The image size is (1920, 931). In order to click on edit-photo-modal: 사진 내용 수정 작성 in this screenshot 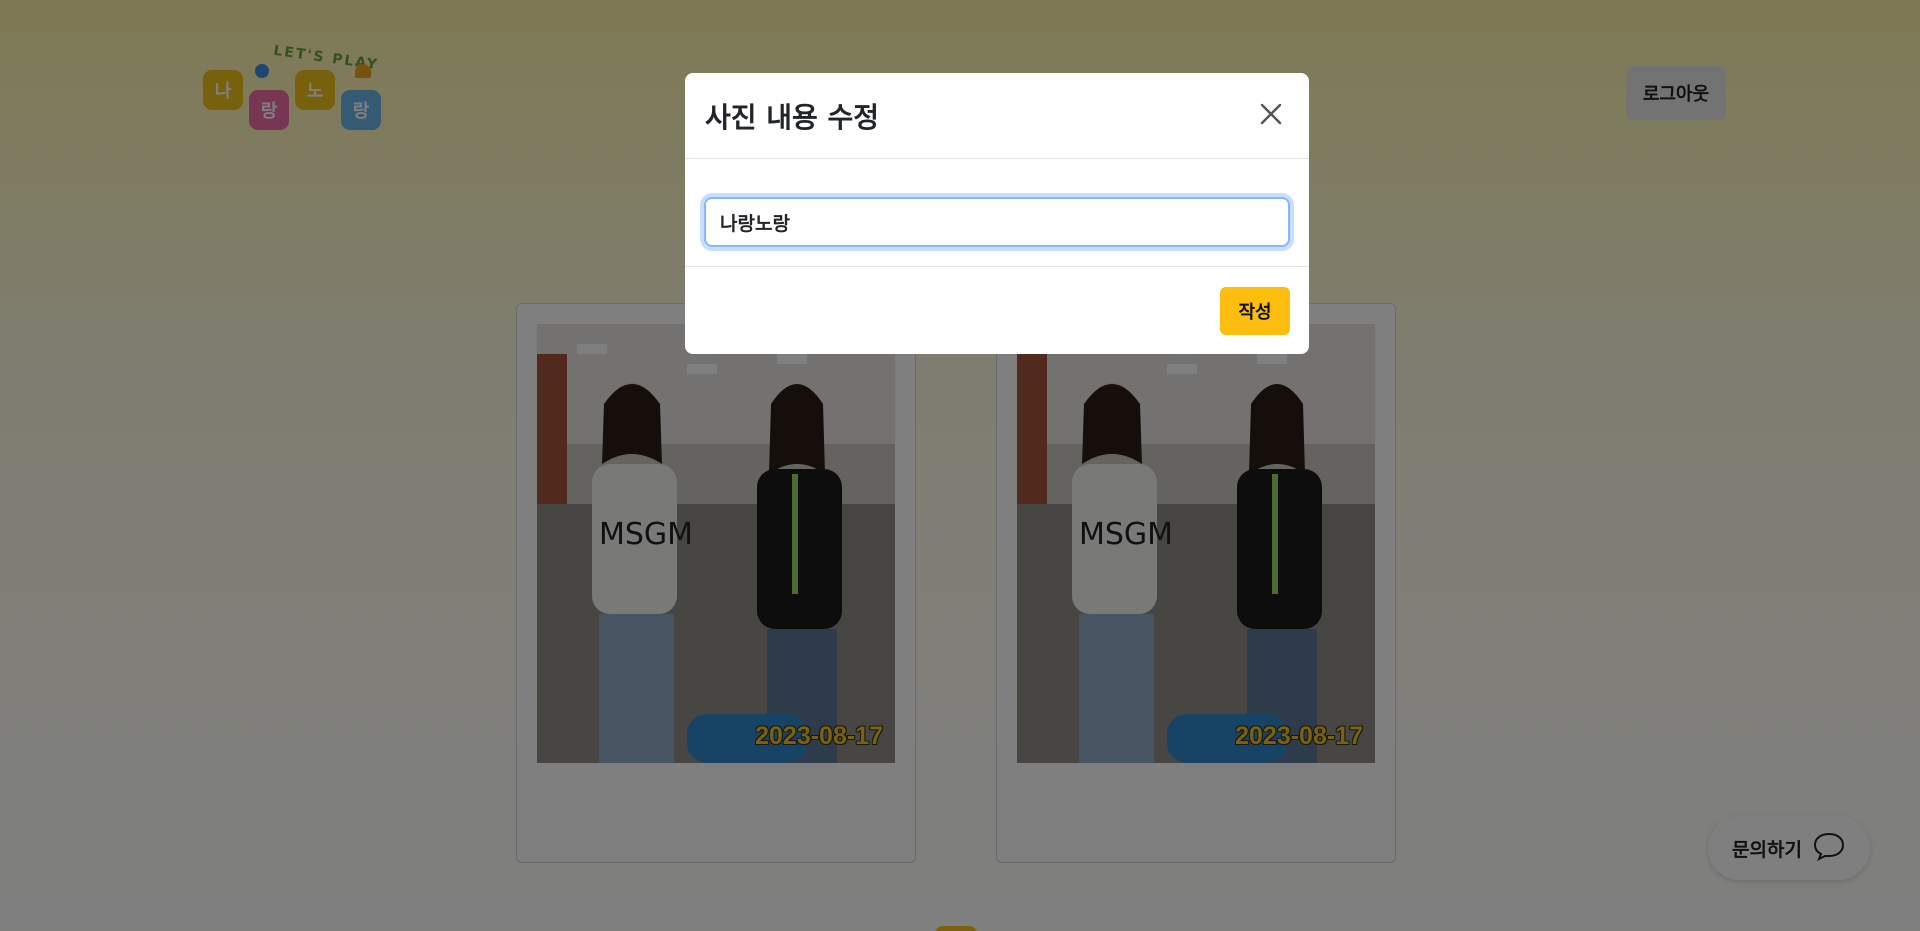, I will do `click(997, 213)`.